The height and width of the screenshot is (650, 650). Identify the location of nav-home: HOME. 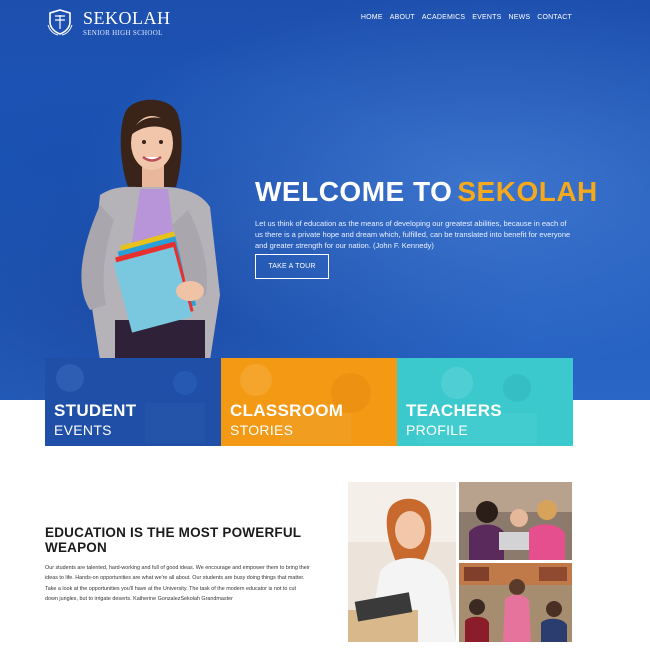
(372, 17).